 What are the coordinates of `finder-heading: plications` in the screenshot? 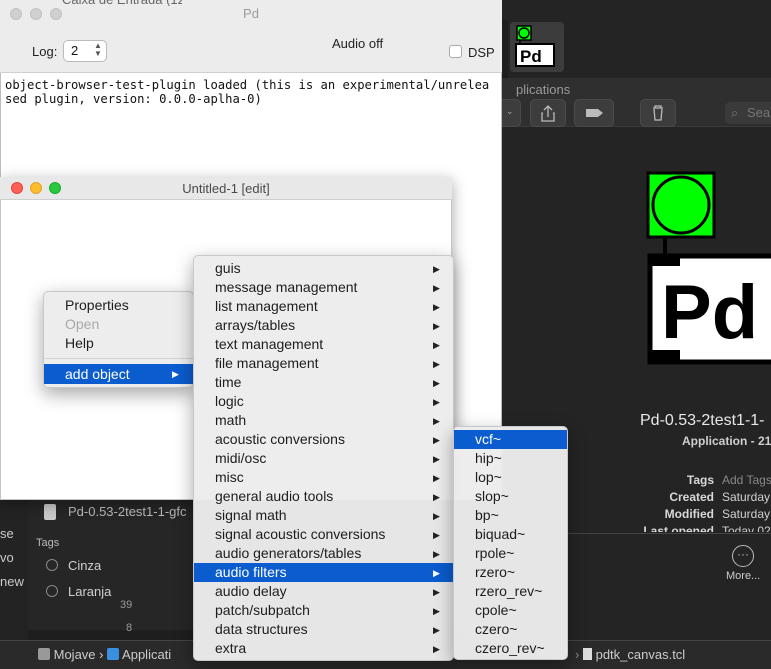 It's located at (543, 89).